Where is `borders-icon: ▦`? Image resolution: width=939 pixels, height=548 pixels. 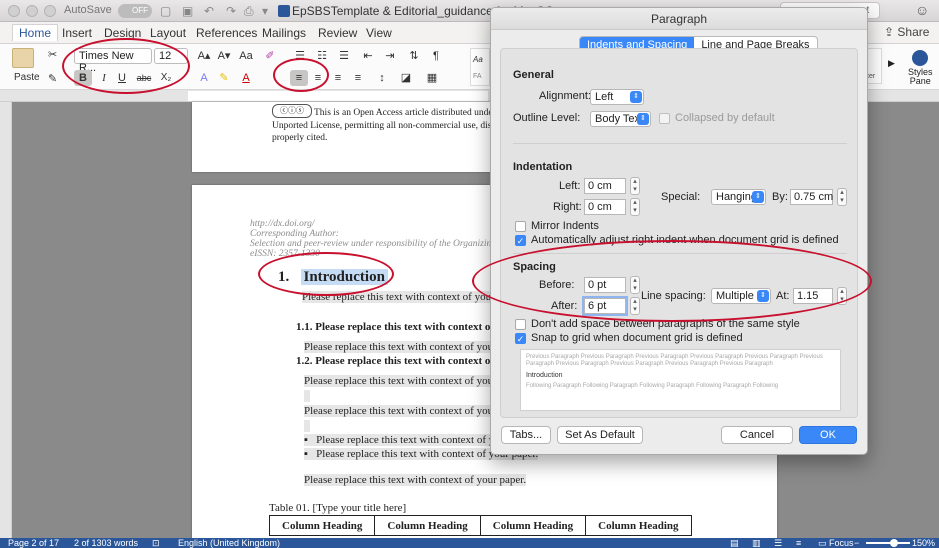
borders-icon: ▦ is located at coordinates (432, 78).